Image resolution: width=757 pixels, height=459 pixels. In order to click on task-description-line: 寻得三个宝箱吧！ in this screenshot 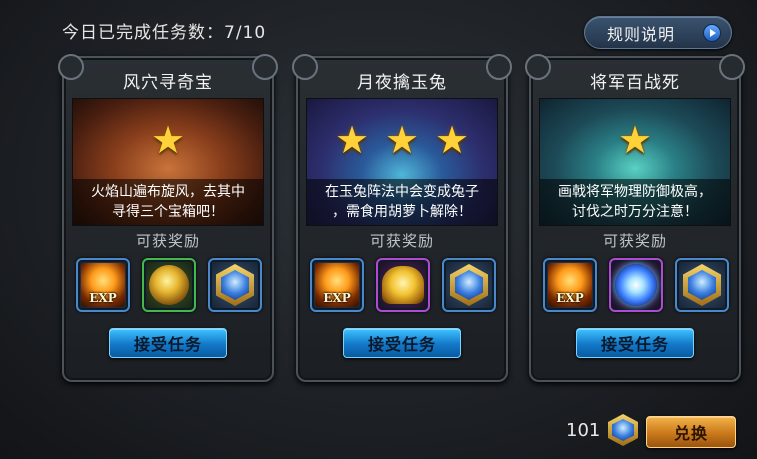, I will do `click(168, 212)`.